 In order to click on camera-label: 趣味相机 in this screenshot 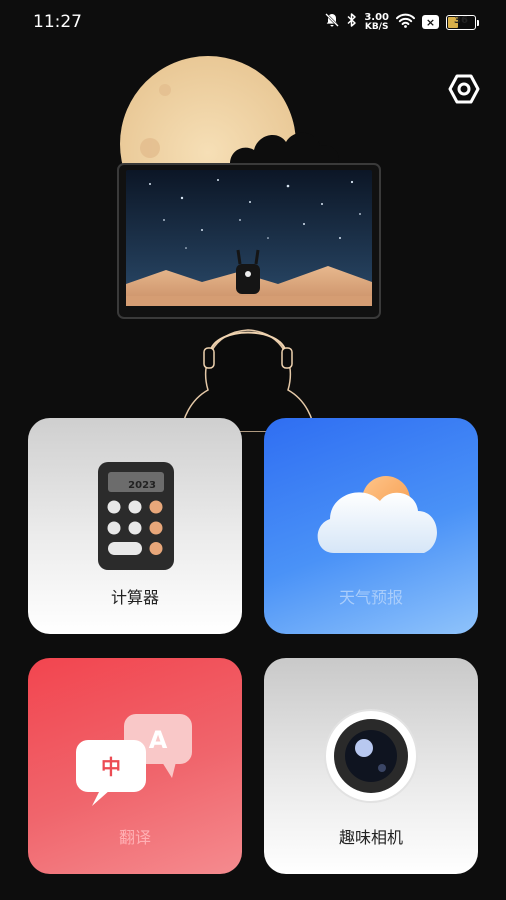, I will do `click(370, 837)`.